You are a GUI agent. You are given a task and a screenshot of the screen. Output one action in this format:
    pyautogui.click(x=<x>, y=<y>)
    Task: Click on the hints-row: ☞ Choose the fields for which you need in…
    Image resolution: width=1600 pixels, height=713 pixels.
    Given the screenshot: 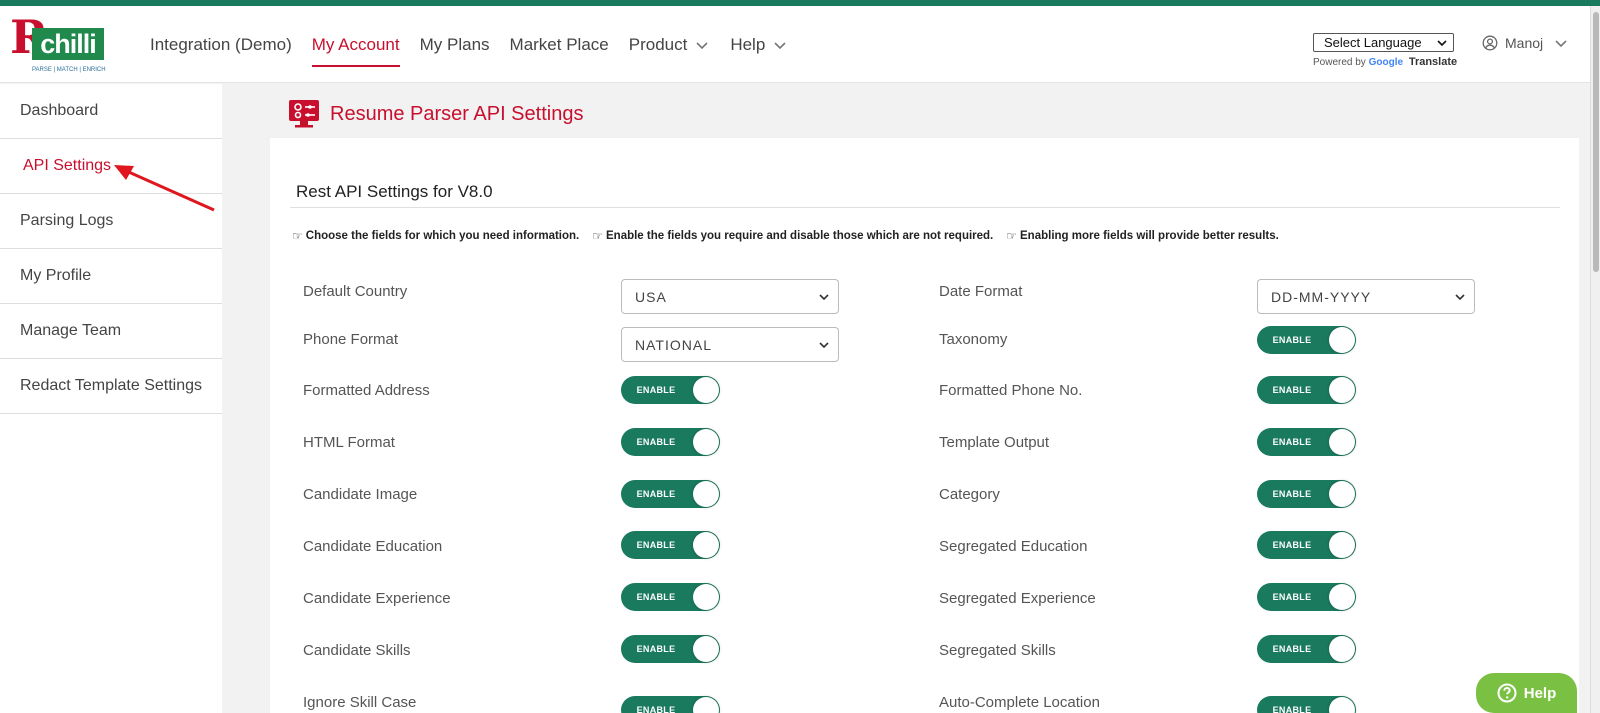 What is the action you would take?
    pyautogui.click(x=792, y=236)
    